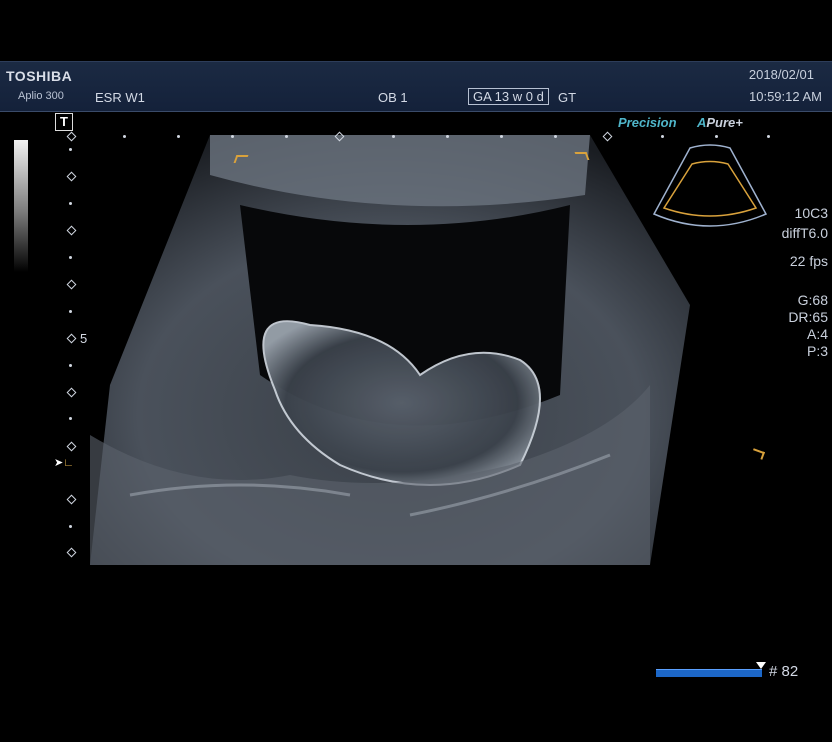  Describe the element at coordinates (21, 206) in the screenshot. I see `grayscale-bar` at that location.